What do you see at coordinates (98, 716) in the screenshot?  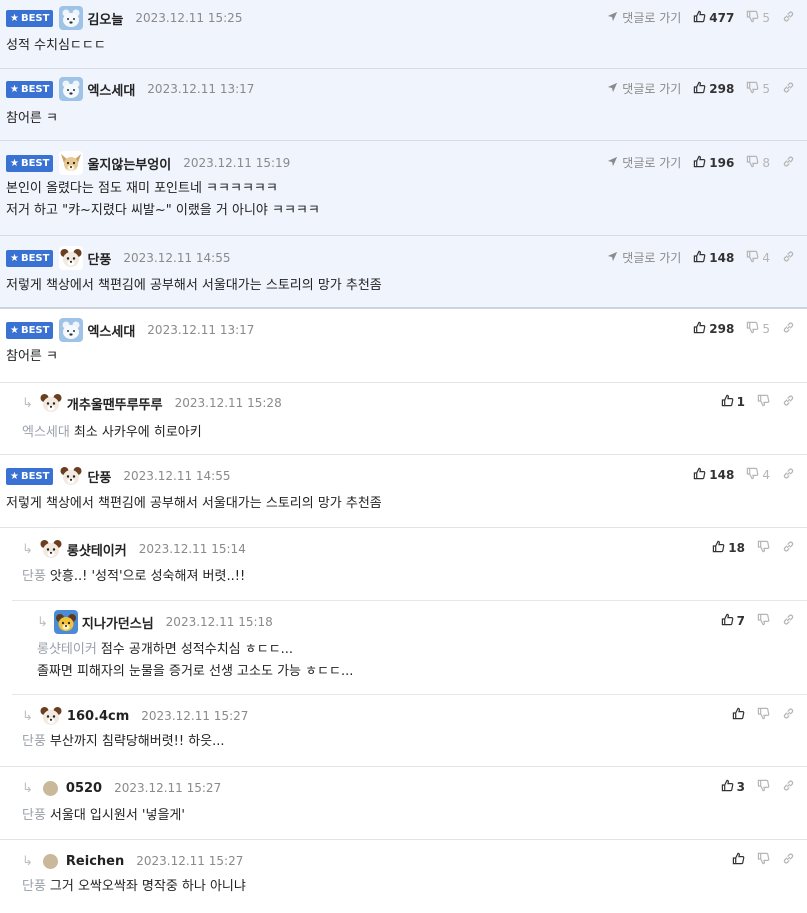 I see `author-name: 160.4cm` at bounding box center [98, 716].